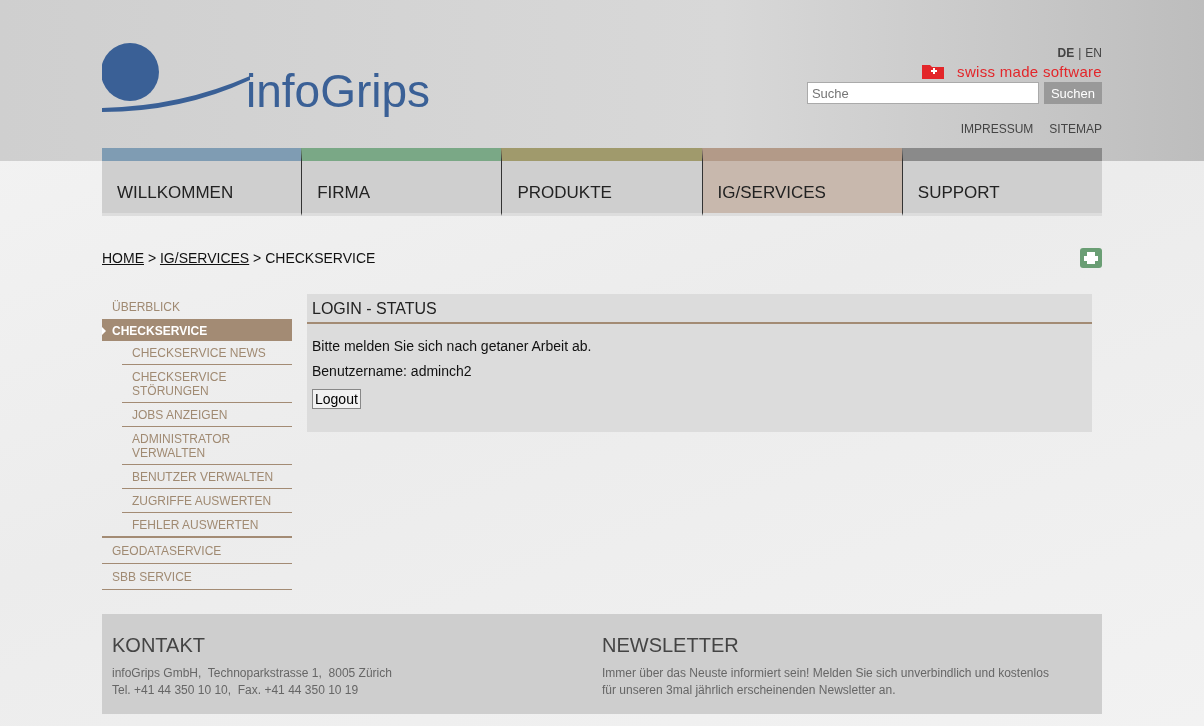  I want to click on printer-icon, so click(1091, 258).